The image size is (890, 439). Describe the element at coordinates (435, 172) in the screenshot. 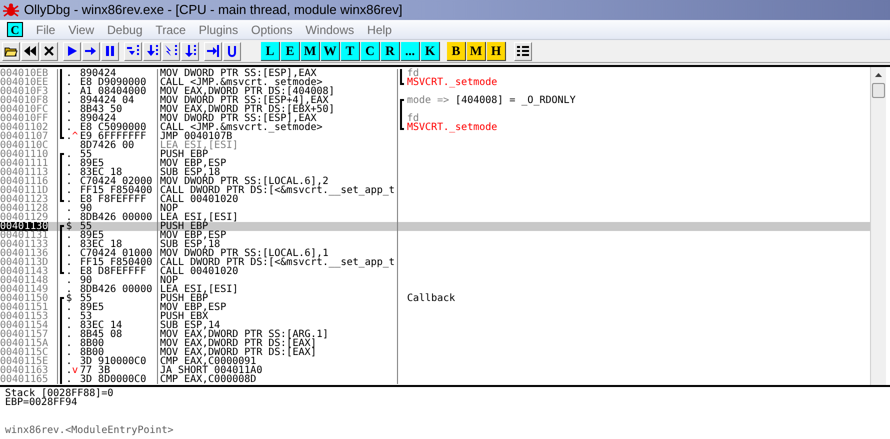

I see `disassembly-row: 00401113 . 83EC 18 SUB ESP,18` at that location.